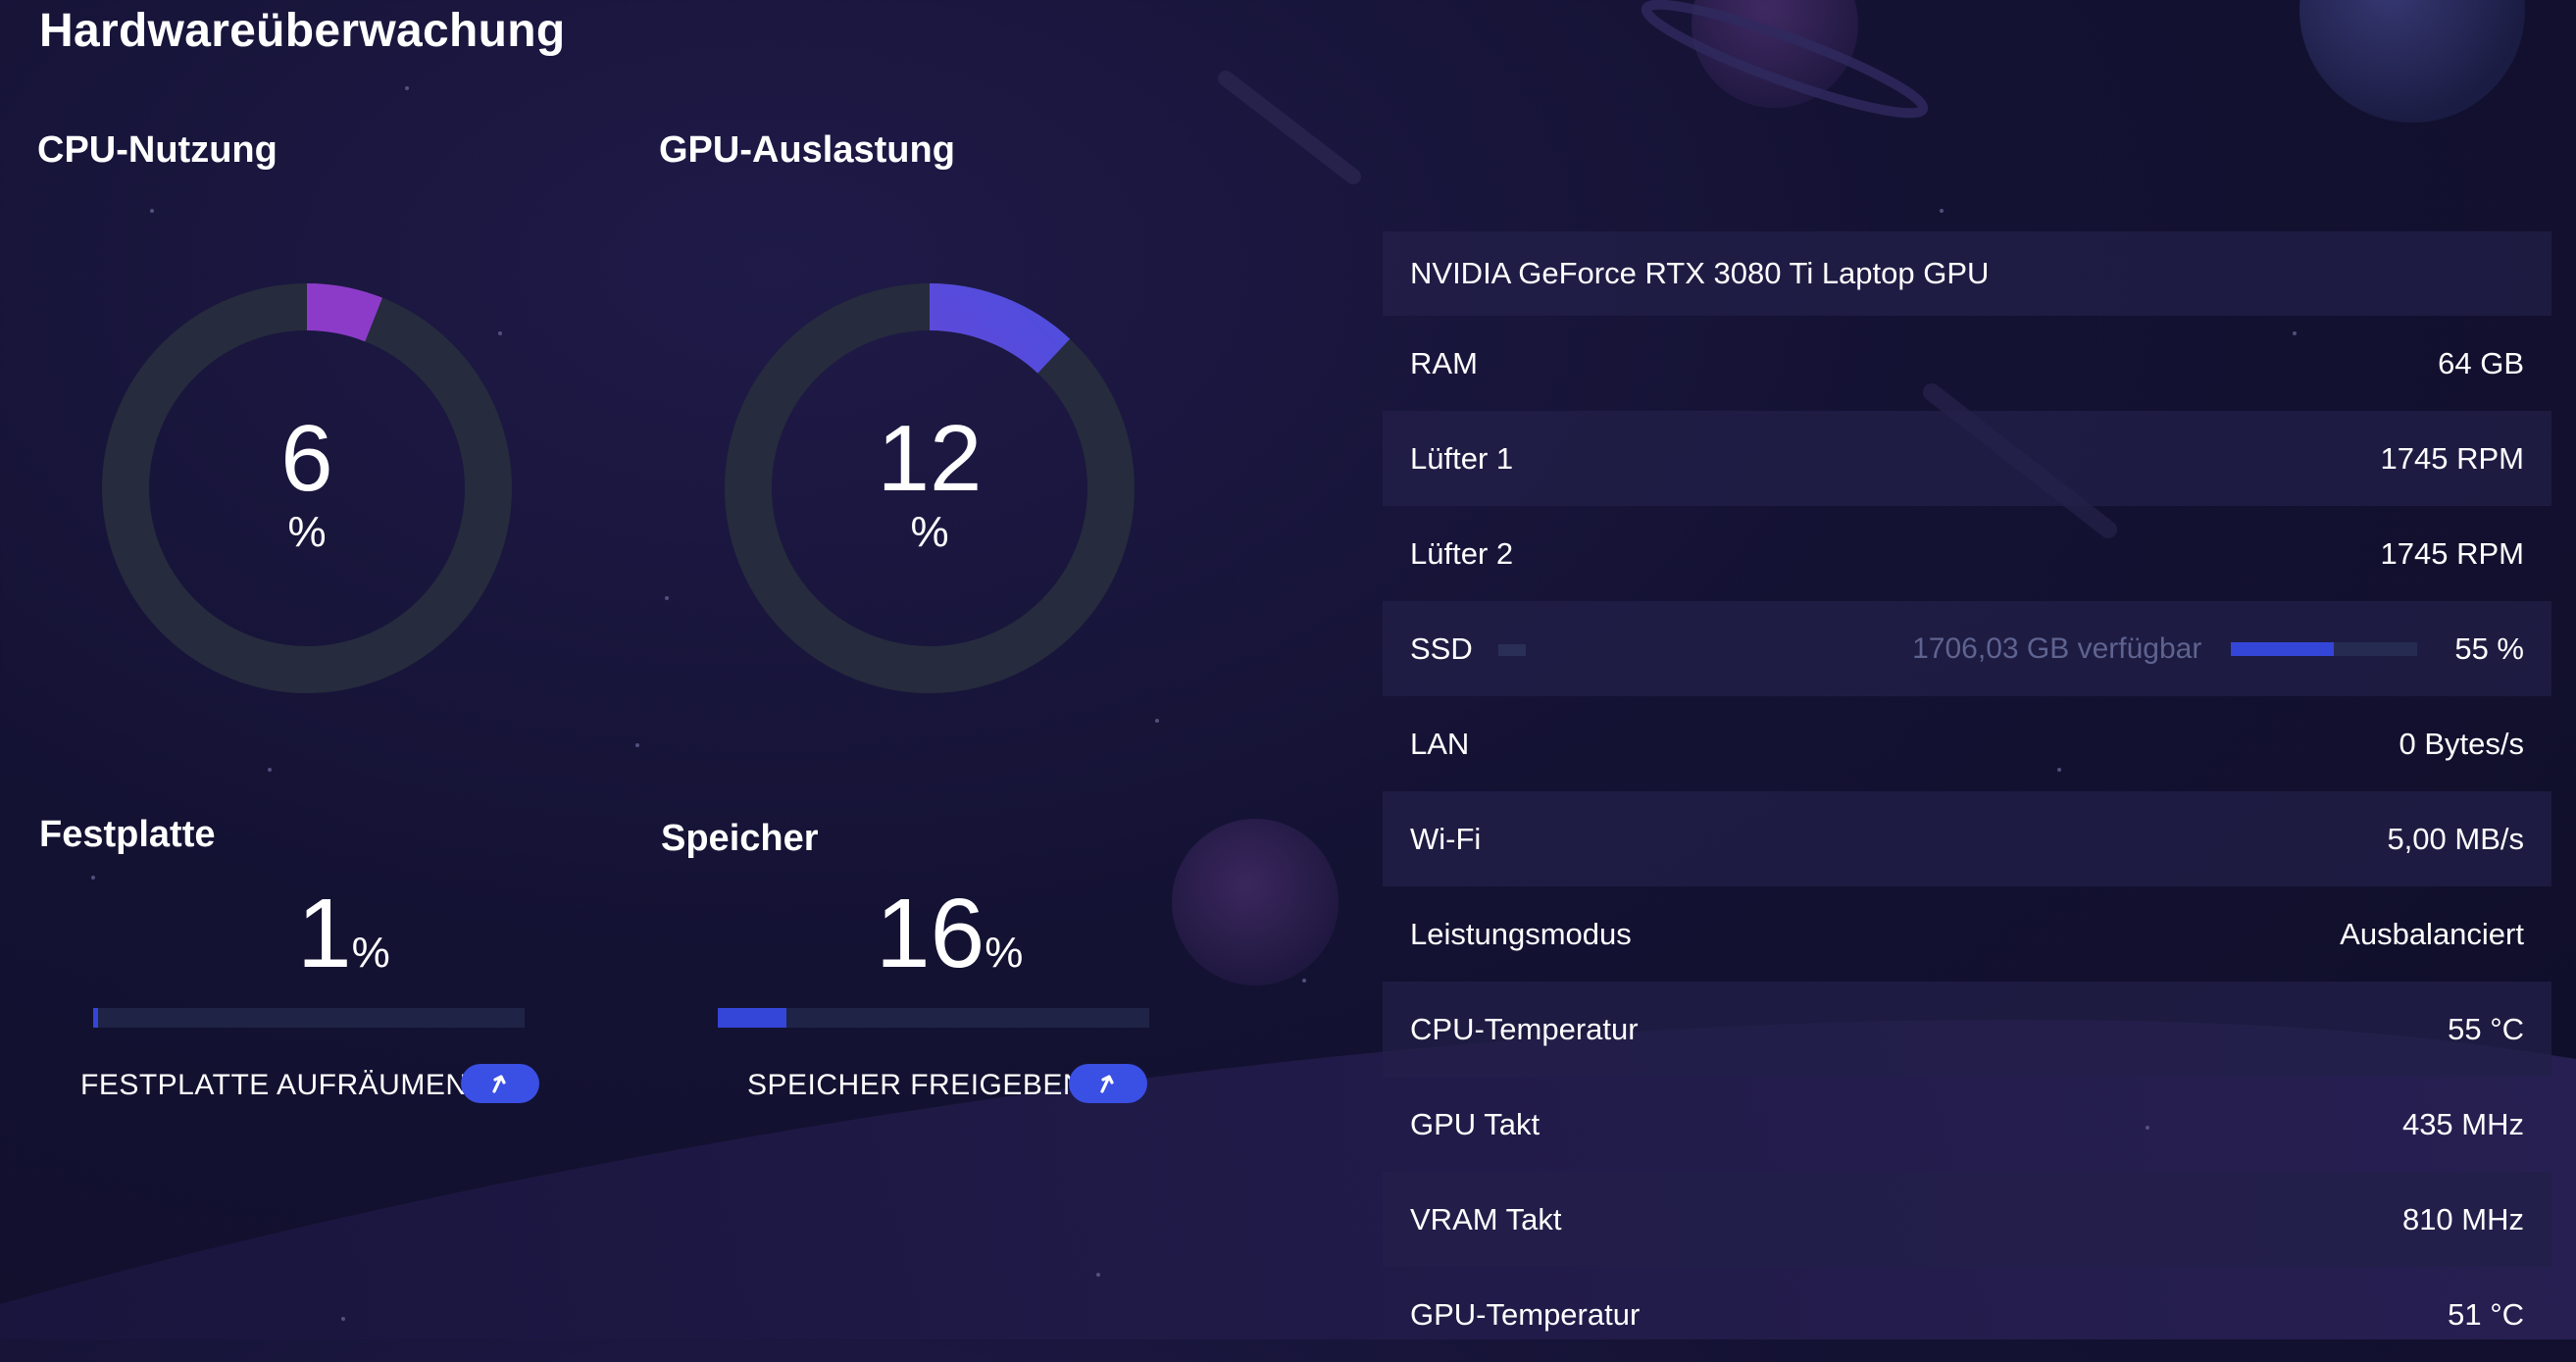  I want to click on planet-ringed, so click(1775, 54).